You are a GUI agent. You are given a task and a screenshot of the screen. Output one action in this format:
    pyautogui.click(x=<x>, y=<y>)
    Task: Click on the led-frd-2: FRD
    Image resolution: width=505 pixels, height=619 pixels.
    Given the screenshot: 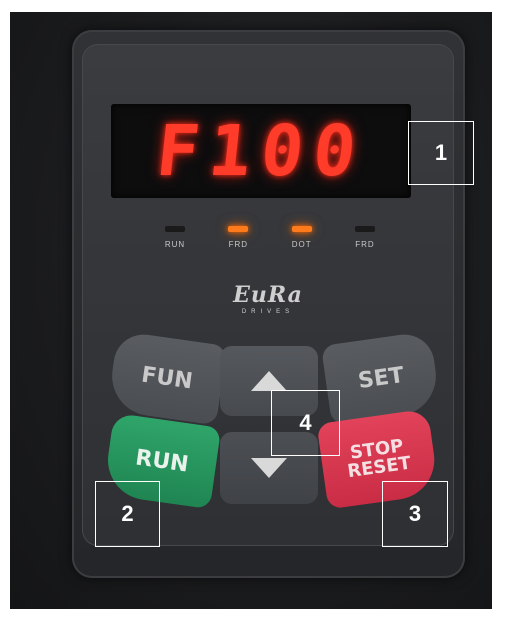 What is the action you would take?
    pyautogui.click(x=365, y=246)
    